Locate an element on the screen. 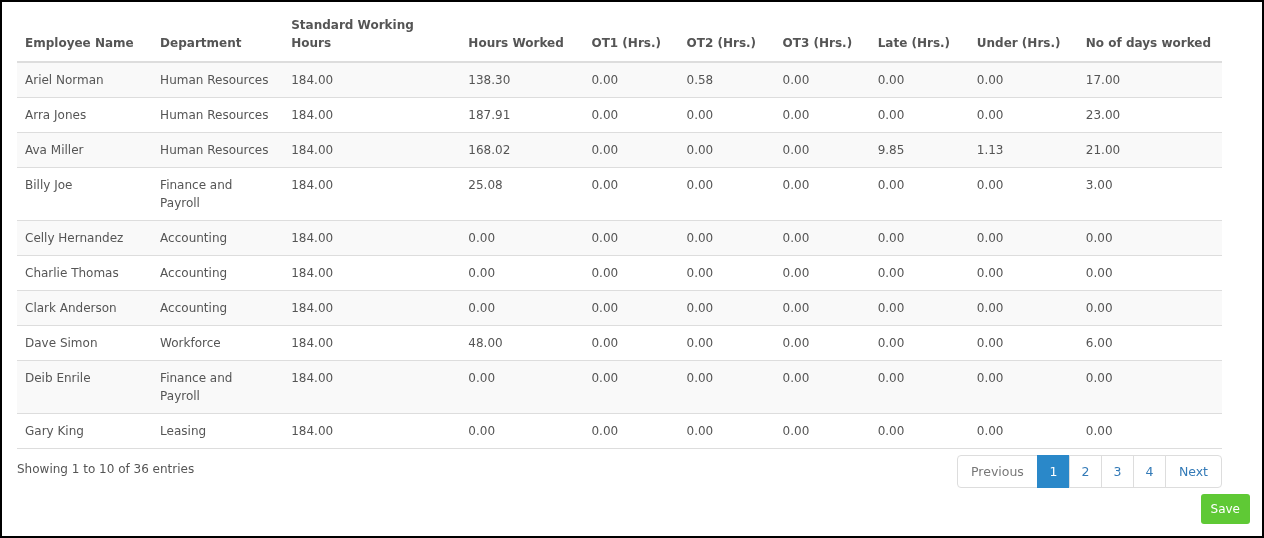 The height and width of the screenshot is (538, 1264). table-cell: Gary King is located at coordinates (85, 431).